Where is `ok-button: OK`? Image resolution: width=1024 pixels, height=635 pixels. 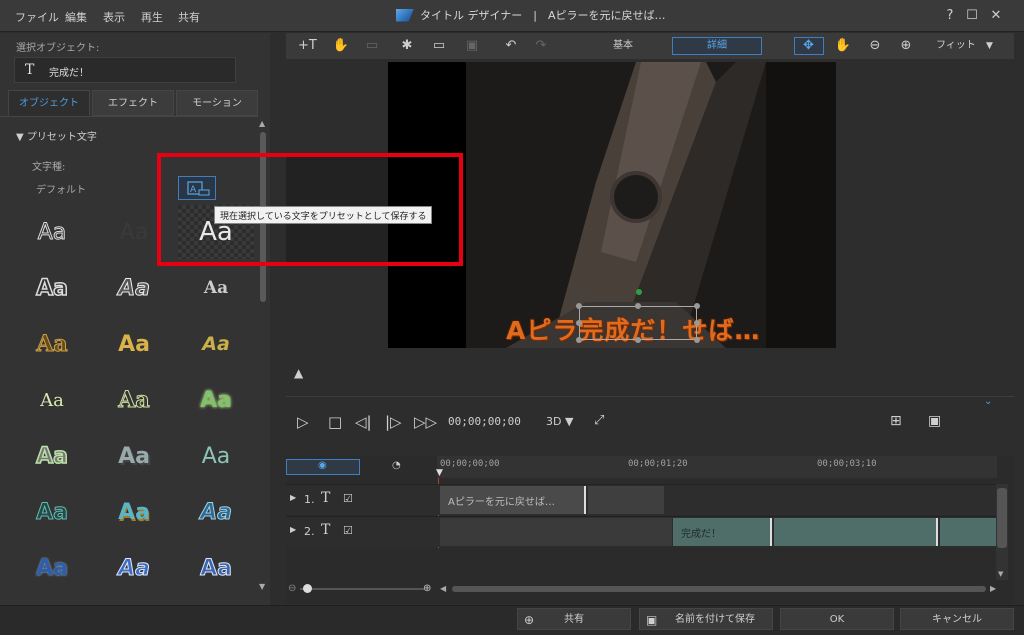 ok-button: OK is located at coordinates (837, 619).